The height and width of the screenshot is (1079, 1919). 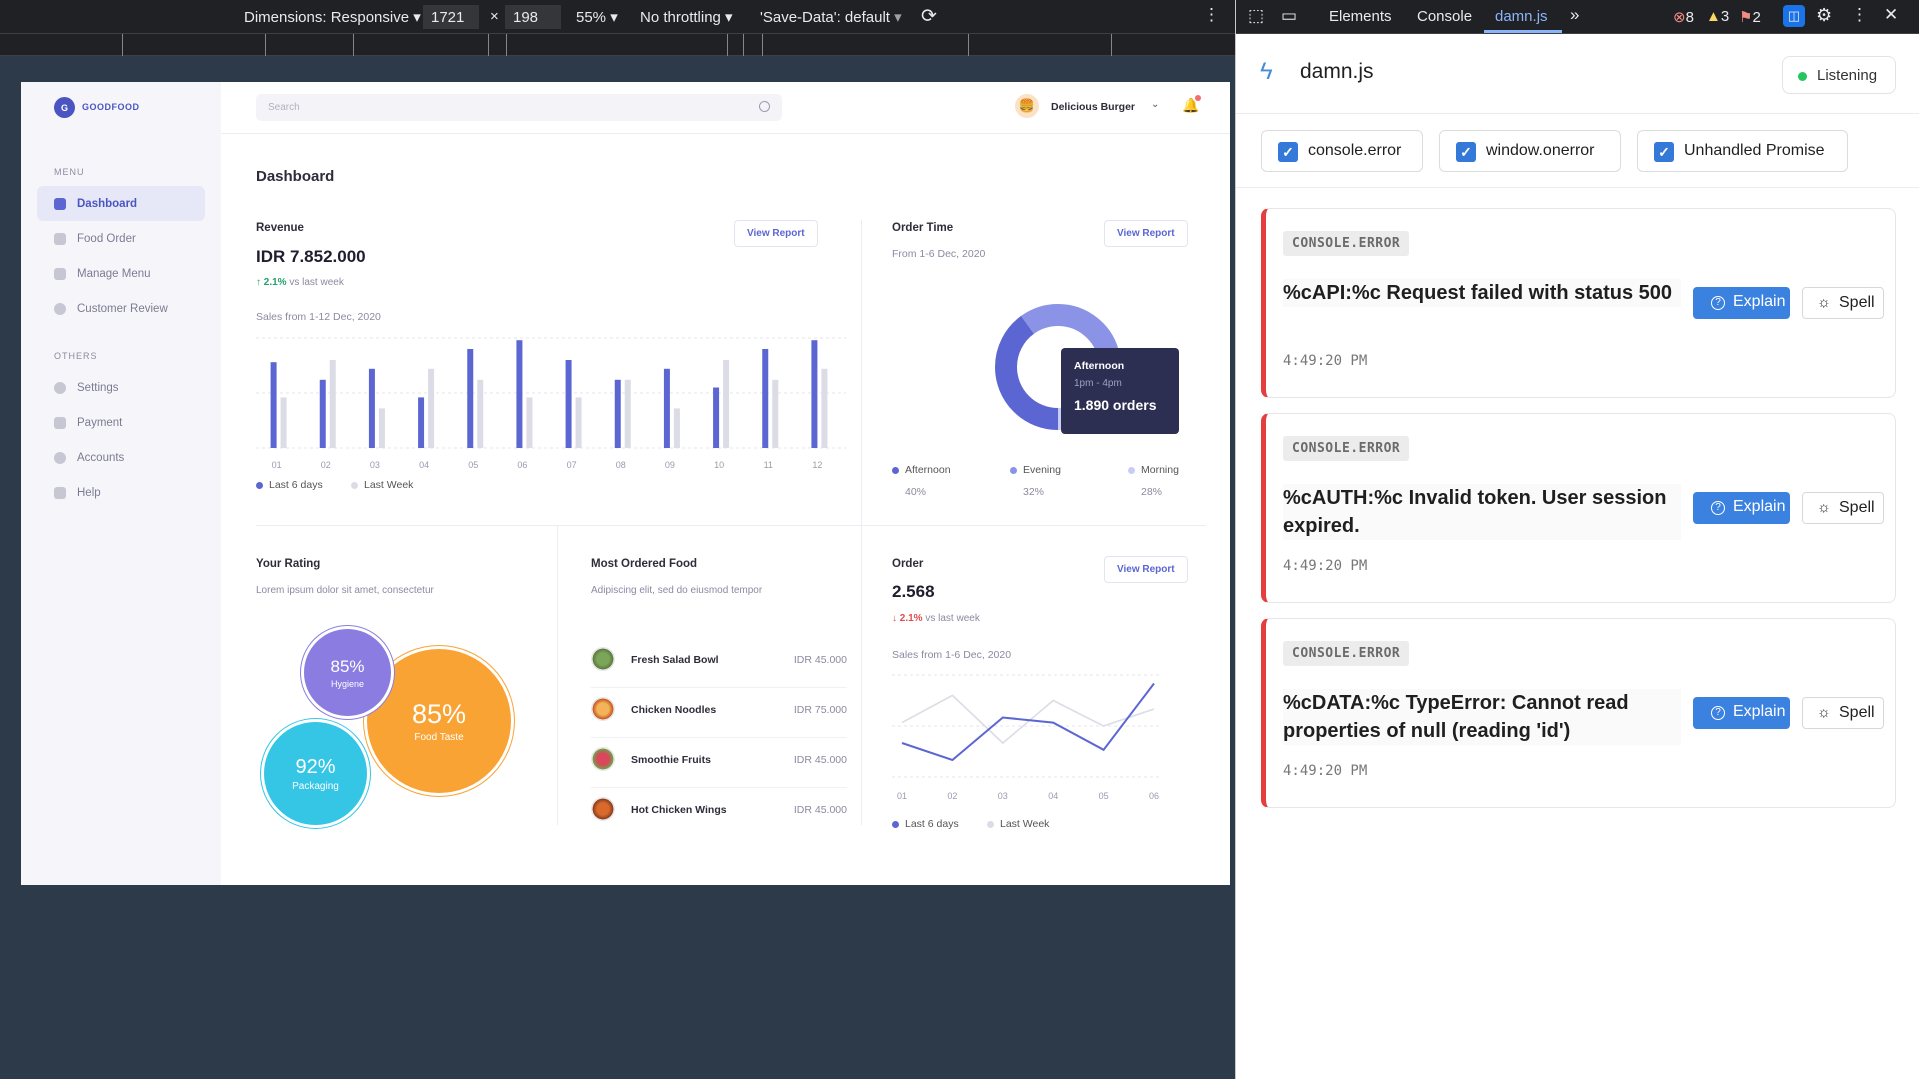 What do you see at coordinates (617, 45) in the screenshot?
I see `media-query-ruler` at bounding box center [617, 45].